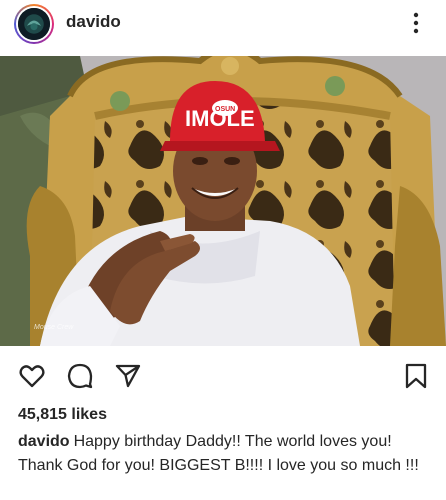 The width and height of the screenshot is (446, 500). I want to click on caption-username: davido, so click(44, 441).